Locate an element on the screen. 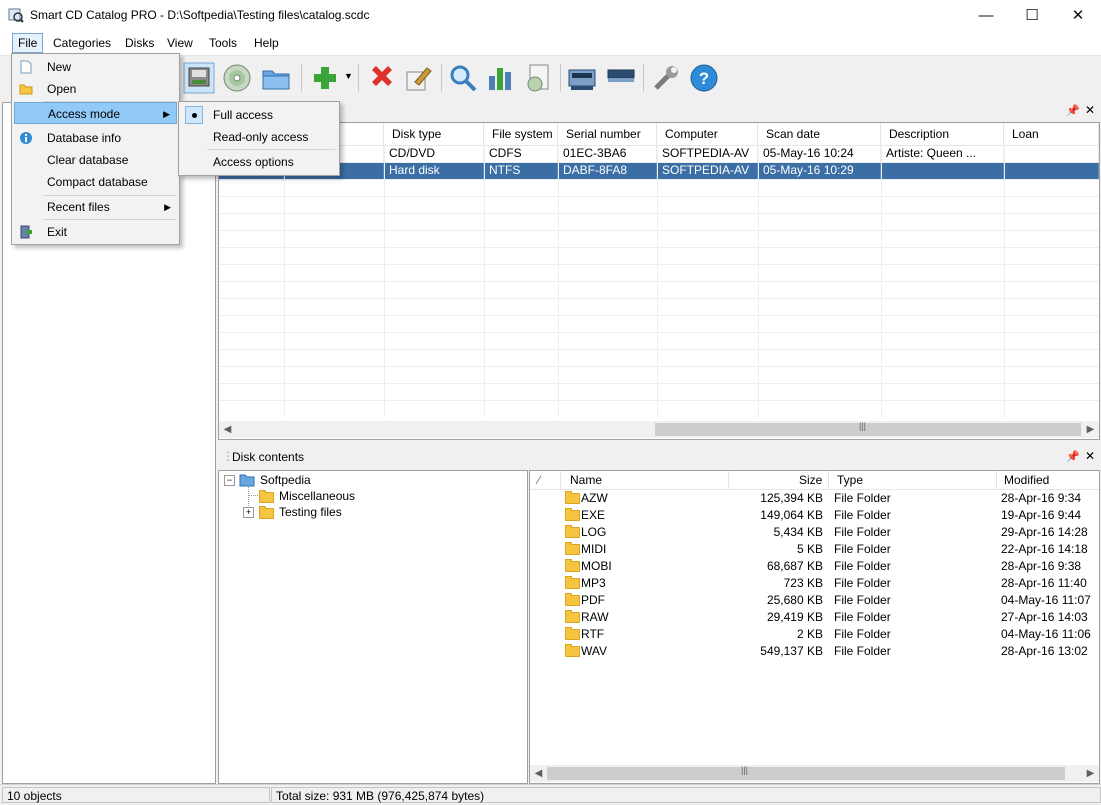 This screenshot has height=805, width=1101. report-icon is located at coordinates (538, 78).